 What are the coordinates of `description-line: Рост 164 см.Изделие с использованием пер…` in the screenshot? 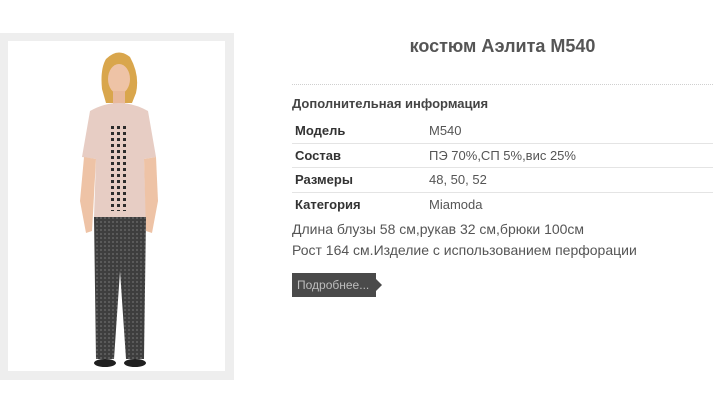 It's located at (464, 250).